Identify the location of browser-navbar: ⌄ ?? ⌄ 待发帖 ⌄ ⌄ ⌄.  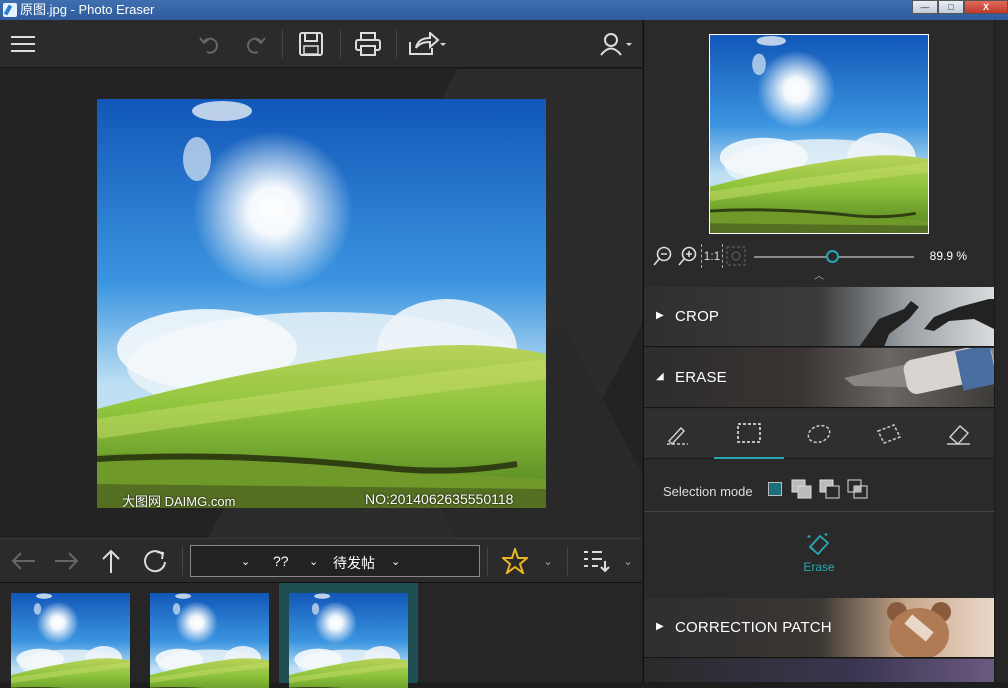
(321, 560).